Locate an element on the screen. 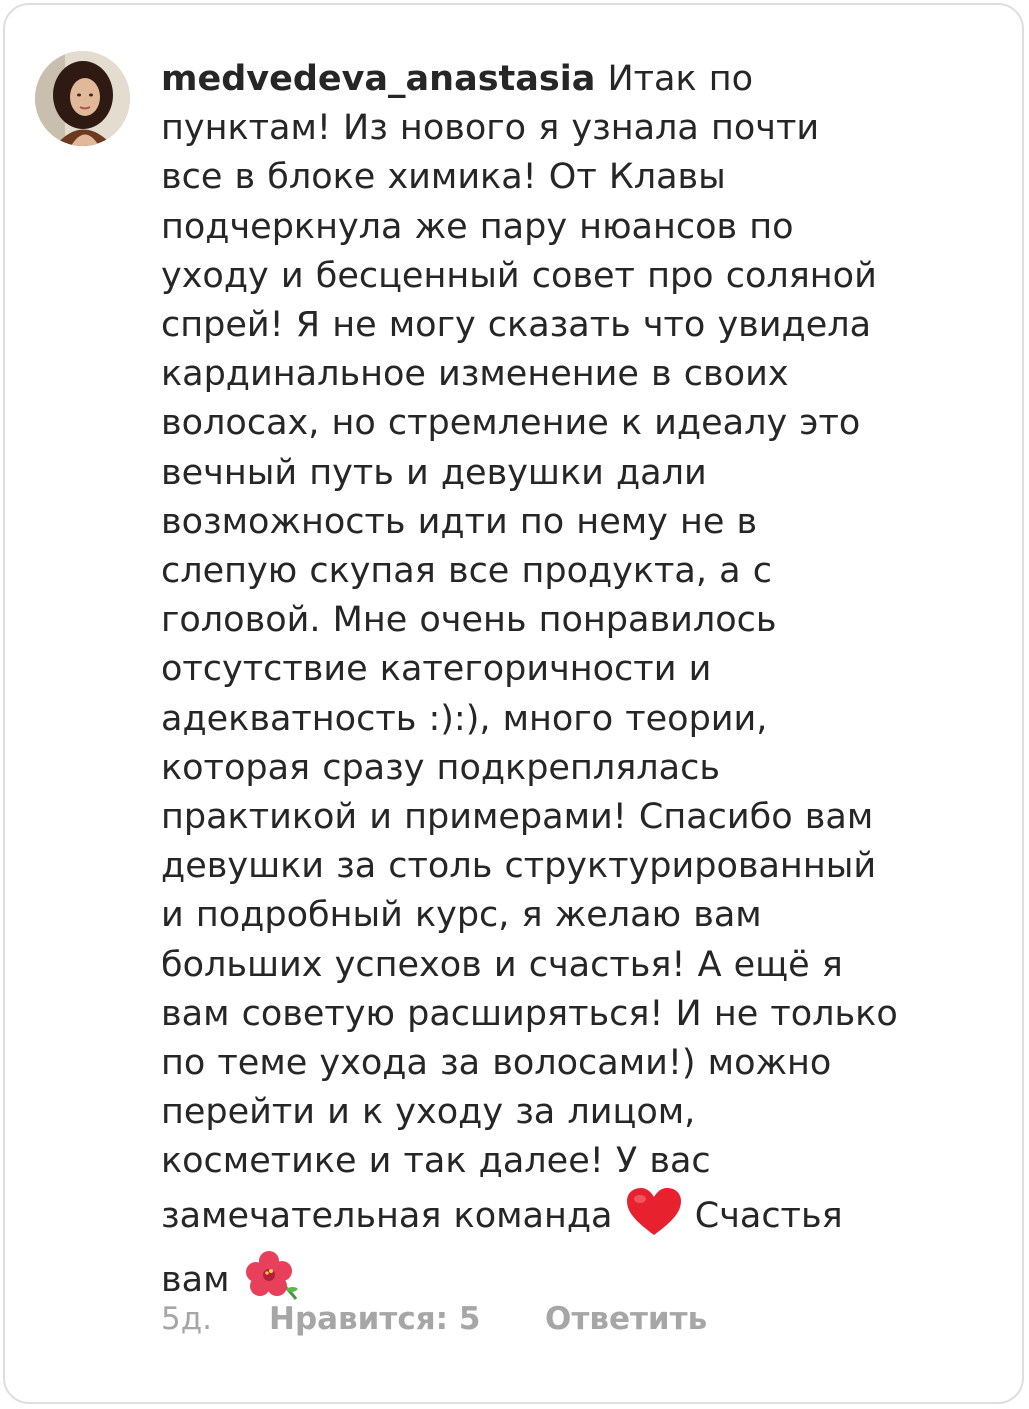  avatar is located at coordinates (82, 98).